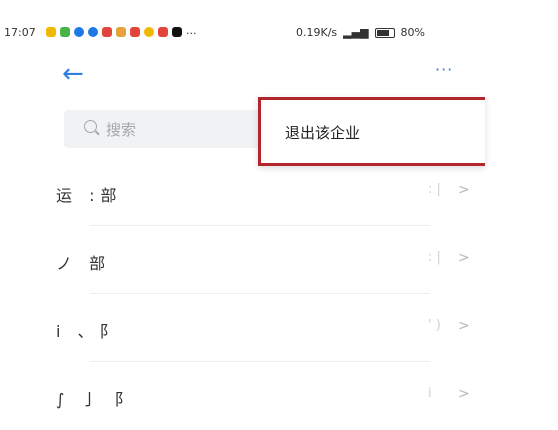 The width and height of the screenshot is (558, 430). I want to click on more-horizontal-icon: ···, so click(444, 69).